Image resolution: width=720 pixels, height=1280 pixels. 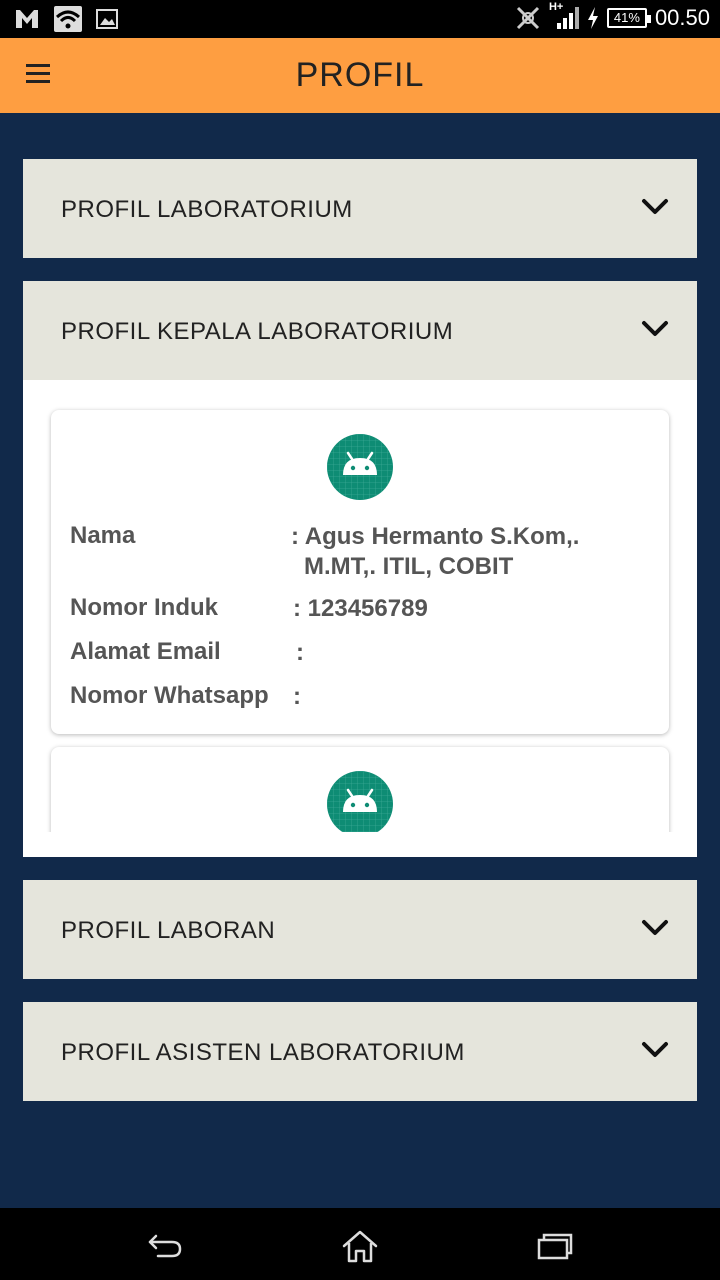 What do you see at coordinates (27, 19) in the screenshot?
I see `app-notification-icon` at bounding box center [27, 19].